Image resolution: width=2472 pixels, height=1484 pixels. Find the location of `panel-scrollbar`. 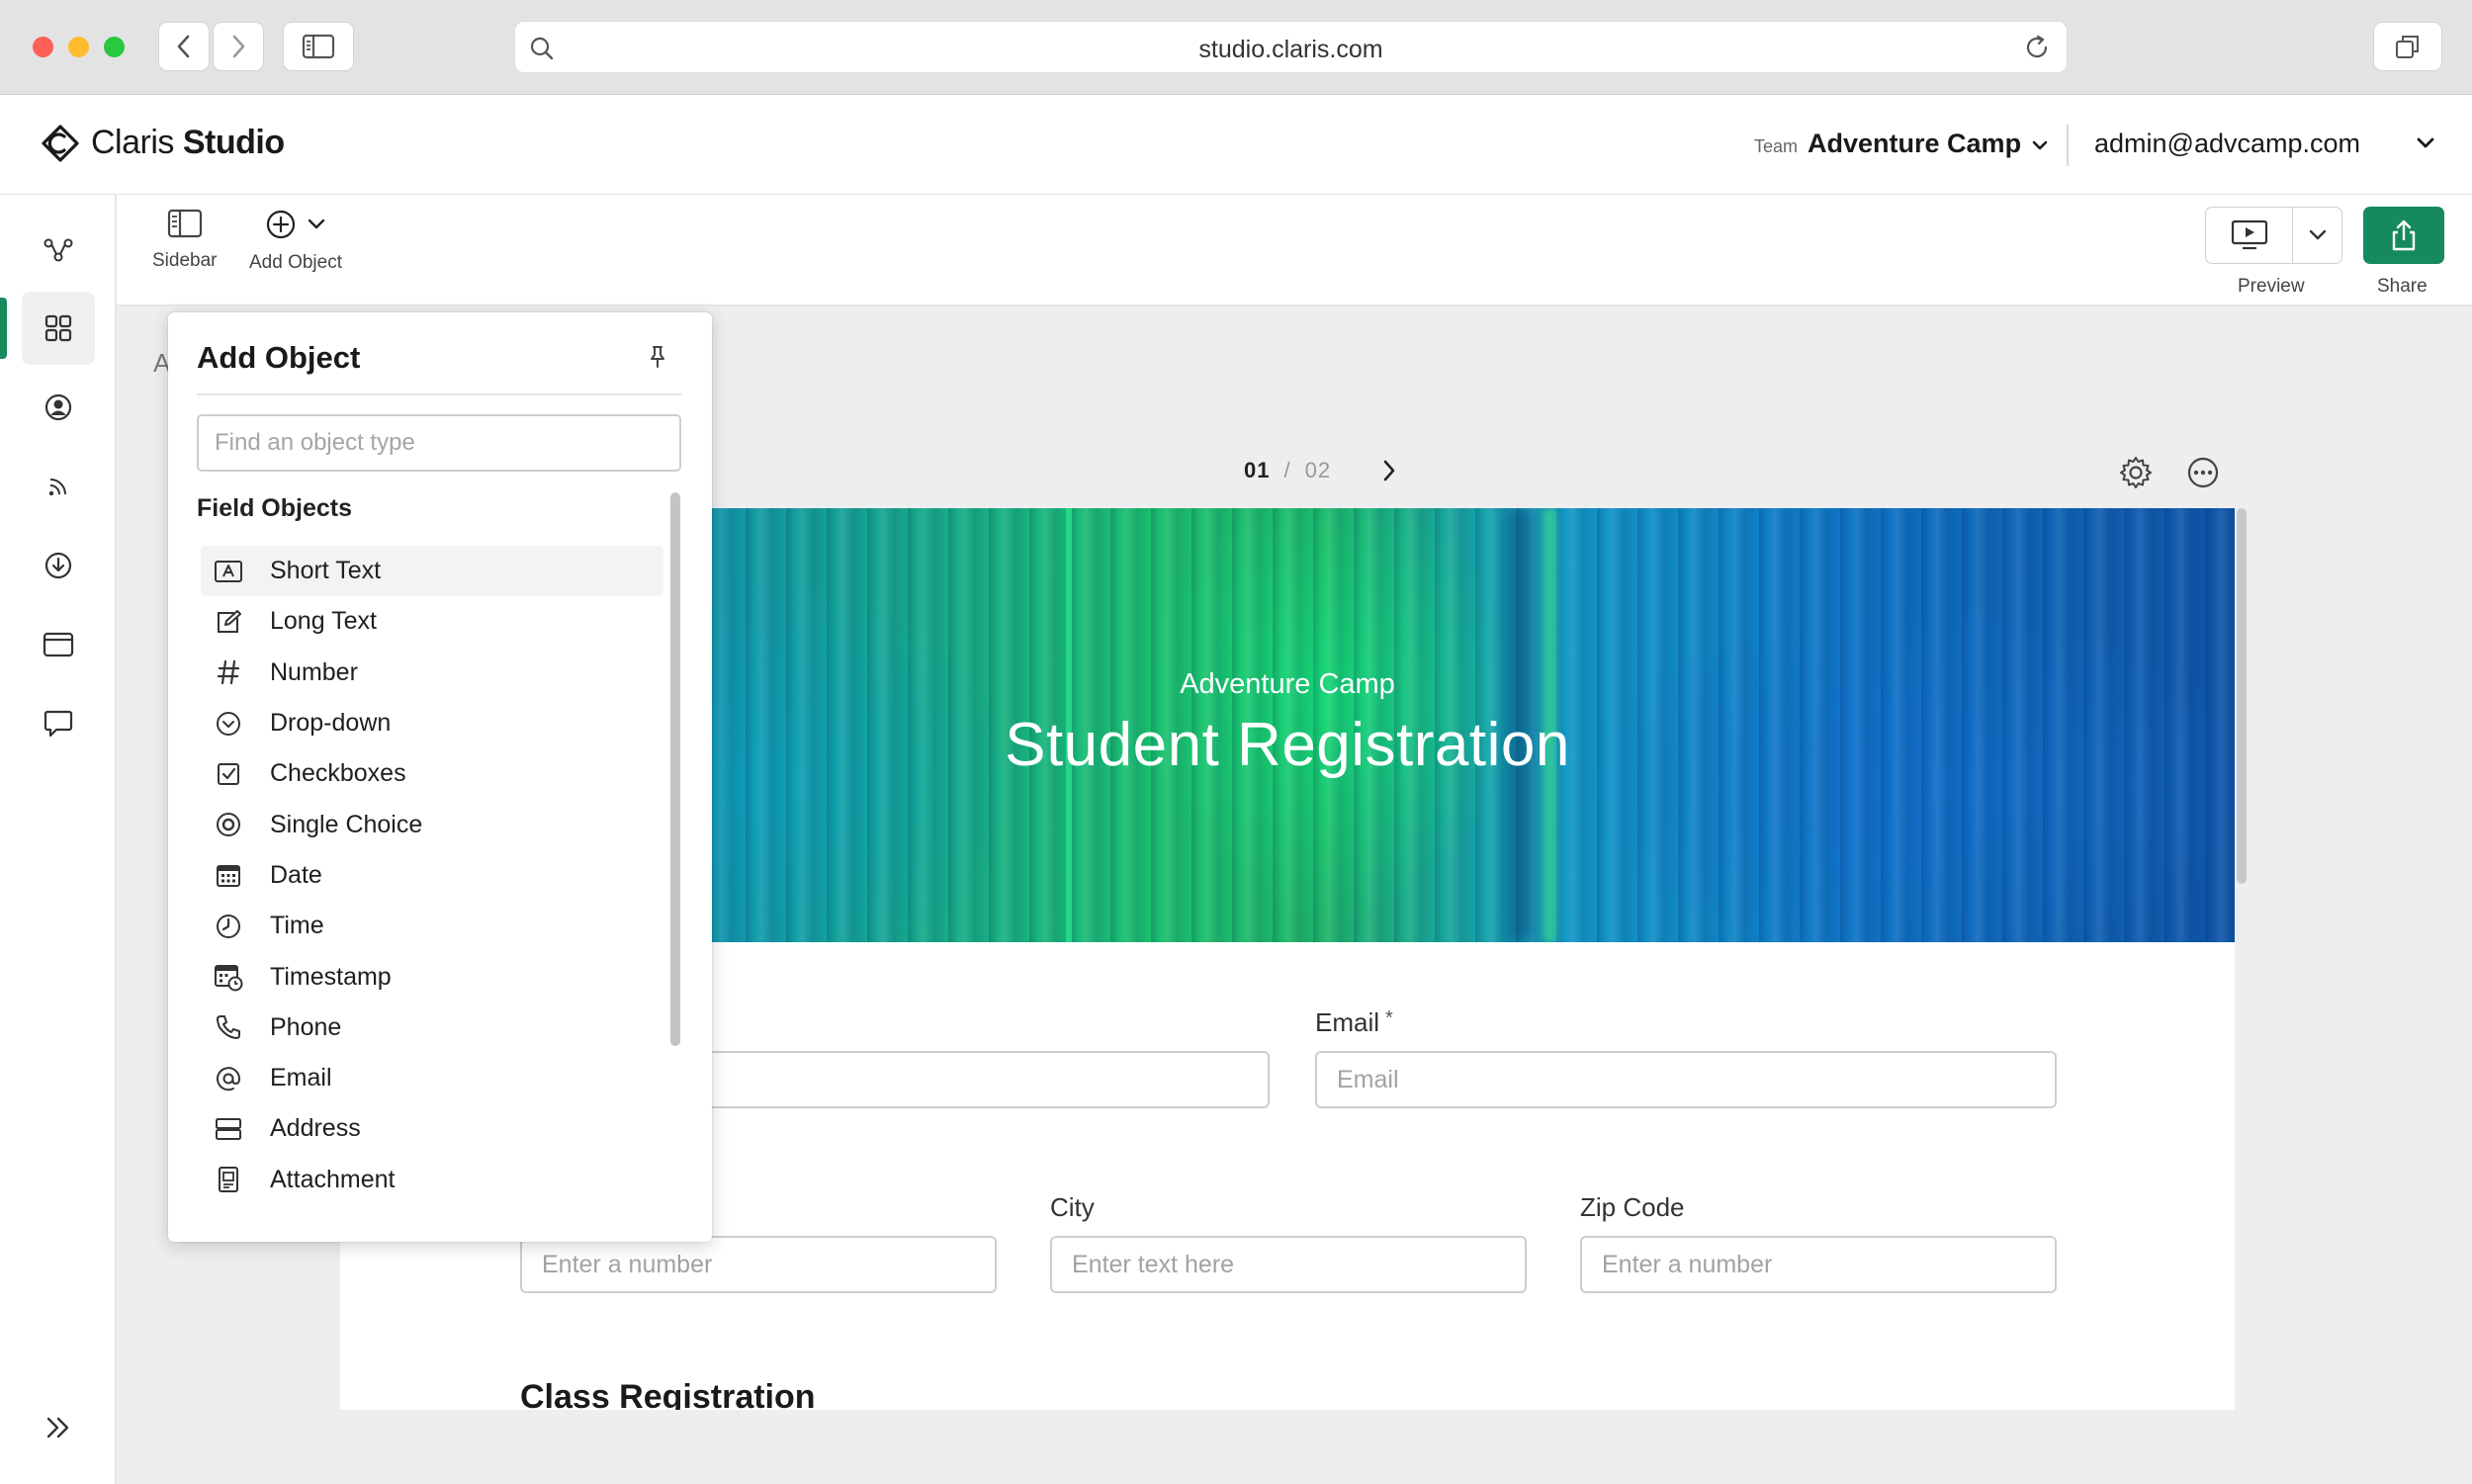

panel-scrollbar is located at coordinates (675, 769).